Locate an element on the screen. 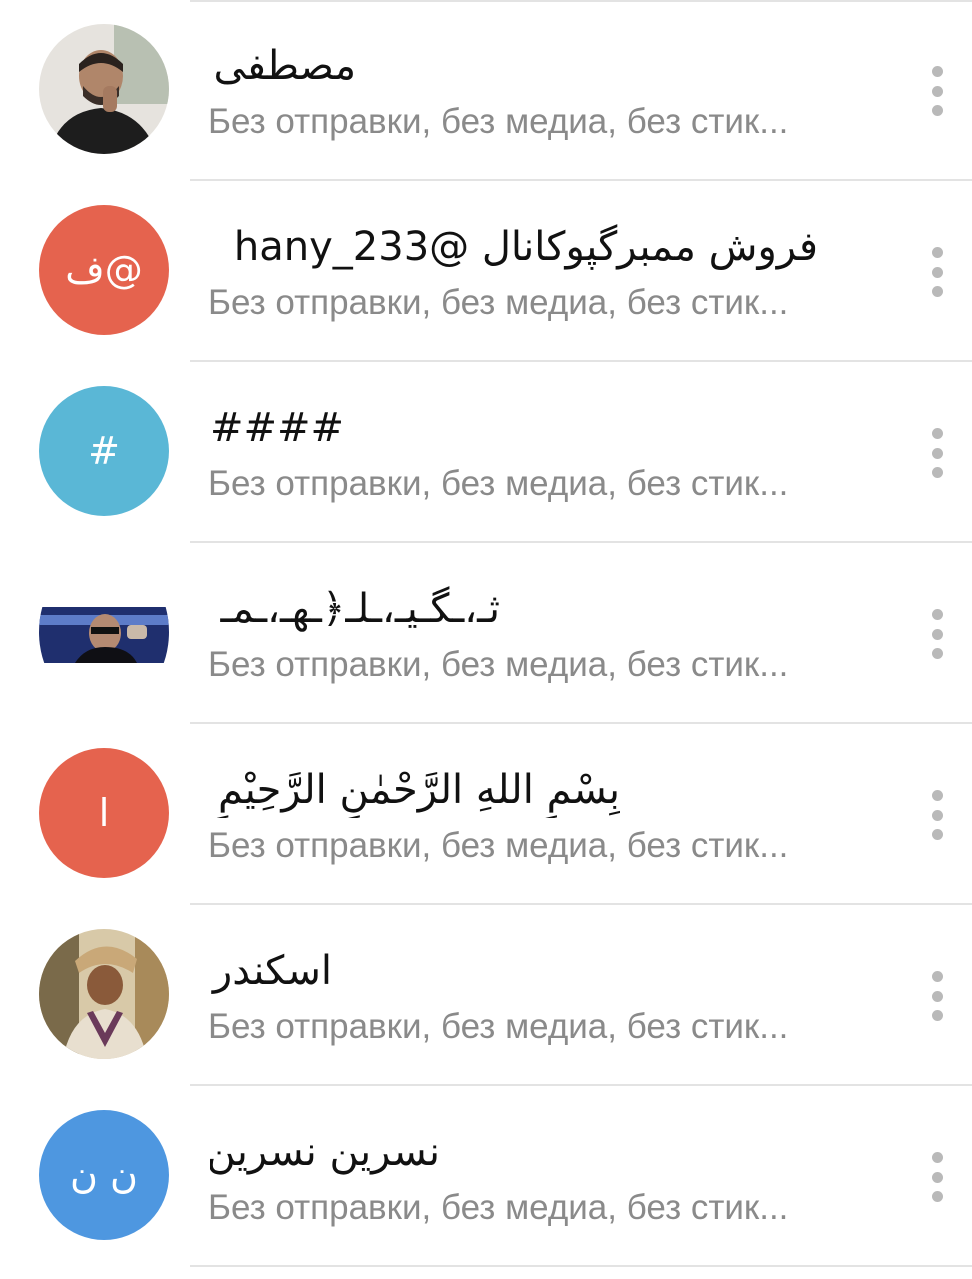 The image size is (972, 1279). person-car-photo-avatar-icon is located at coordinates (104, 632).